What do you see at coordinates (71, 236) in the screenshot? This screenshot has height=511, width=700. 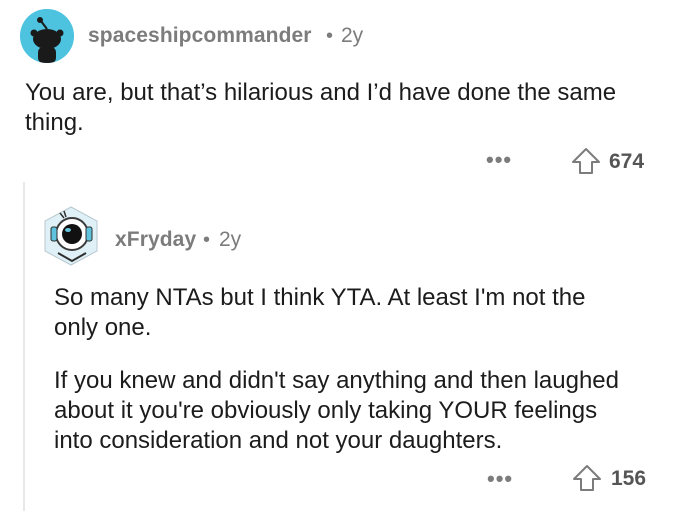 I see `astronaut-avatar-icon` at bounding box center [71, 236].